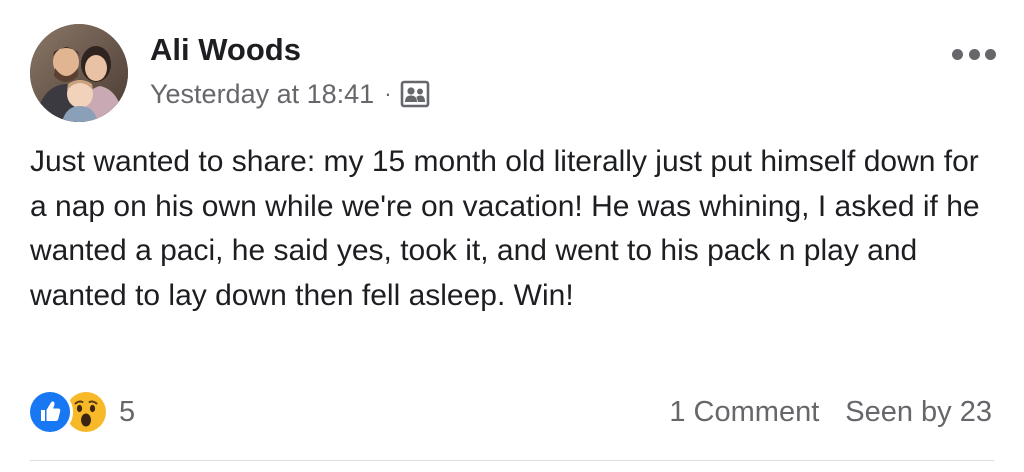  I want to click on like-reaction-icon, so click(50, 412).